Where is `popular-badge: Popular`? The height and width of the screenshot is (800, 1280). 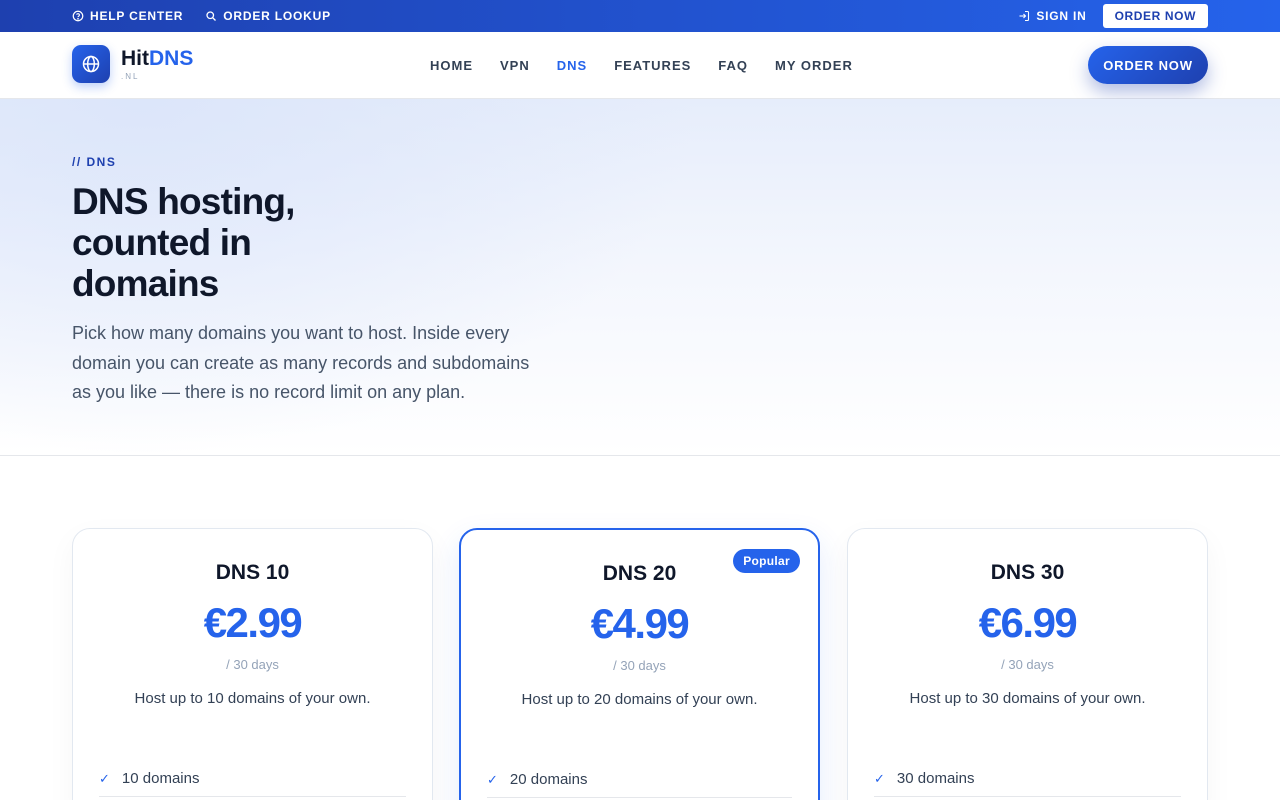 popular-badge: Popular is located at coordinates (766, 561).